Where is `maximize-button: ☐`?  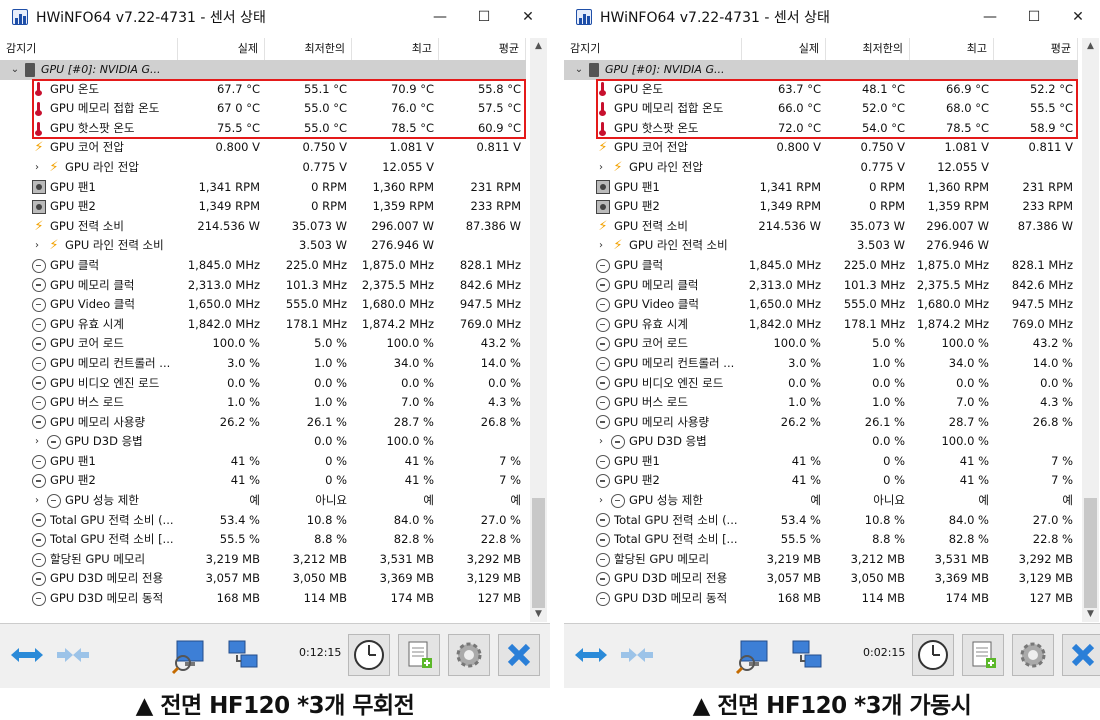 maximize-button: ☐ is located at coordinates (1034, 17).